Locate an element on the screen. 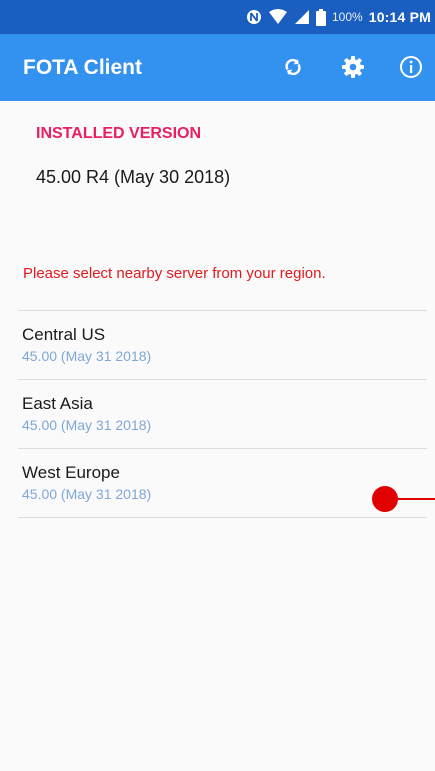  server-name: Central US is located at coordinates (64, 334).